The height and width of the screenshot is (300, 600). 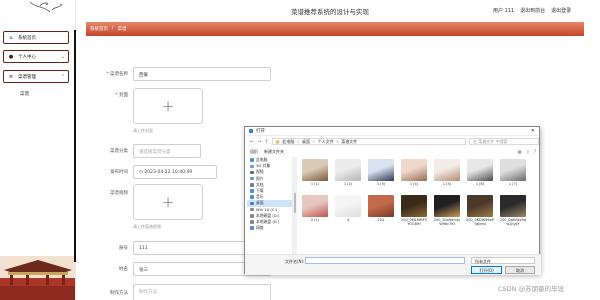 What do you see at coordinates (167, 151) in the screenshot?
I see `category-select: 请选择菜谱分类` at bounding box center [167, 151].